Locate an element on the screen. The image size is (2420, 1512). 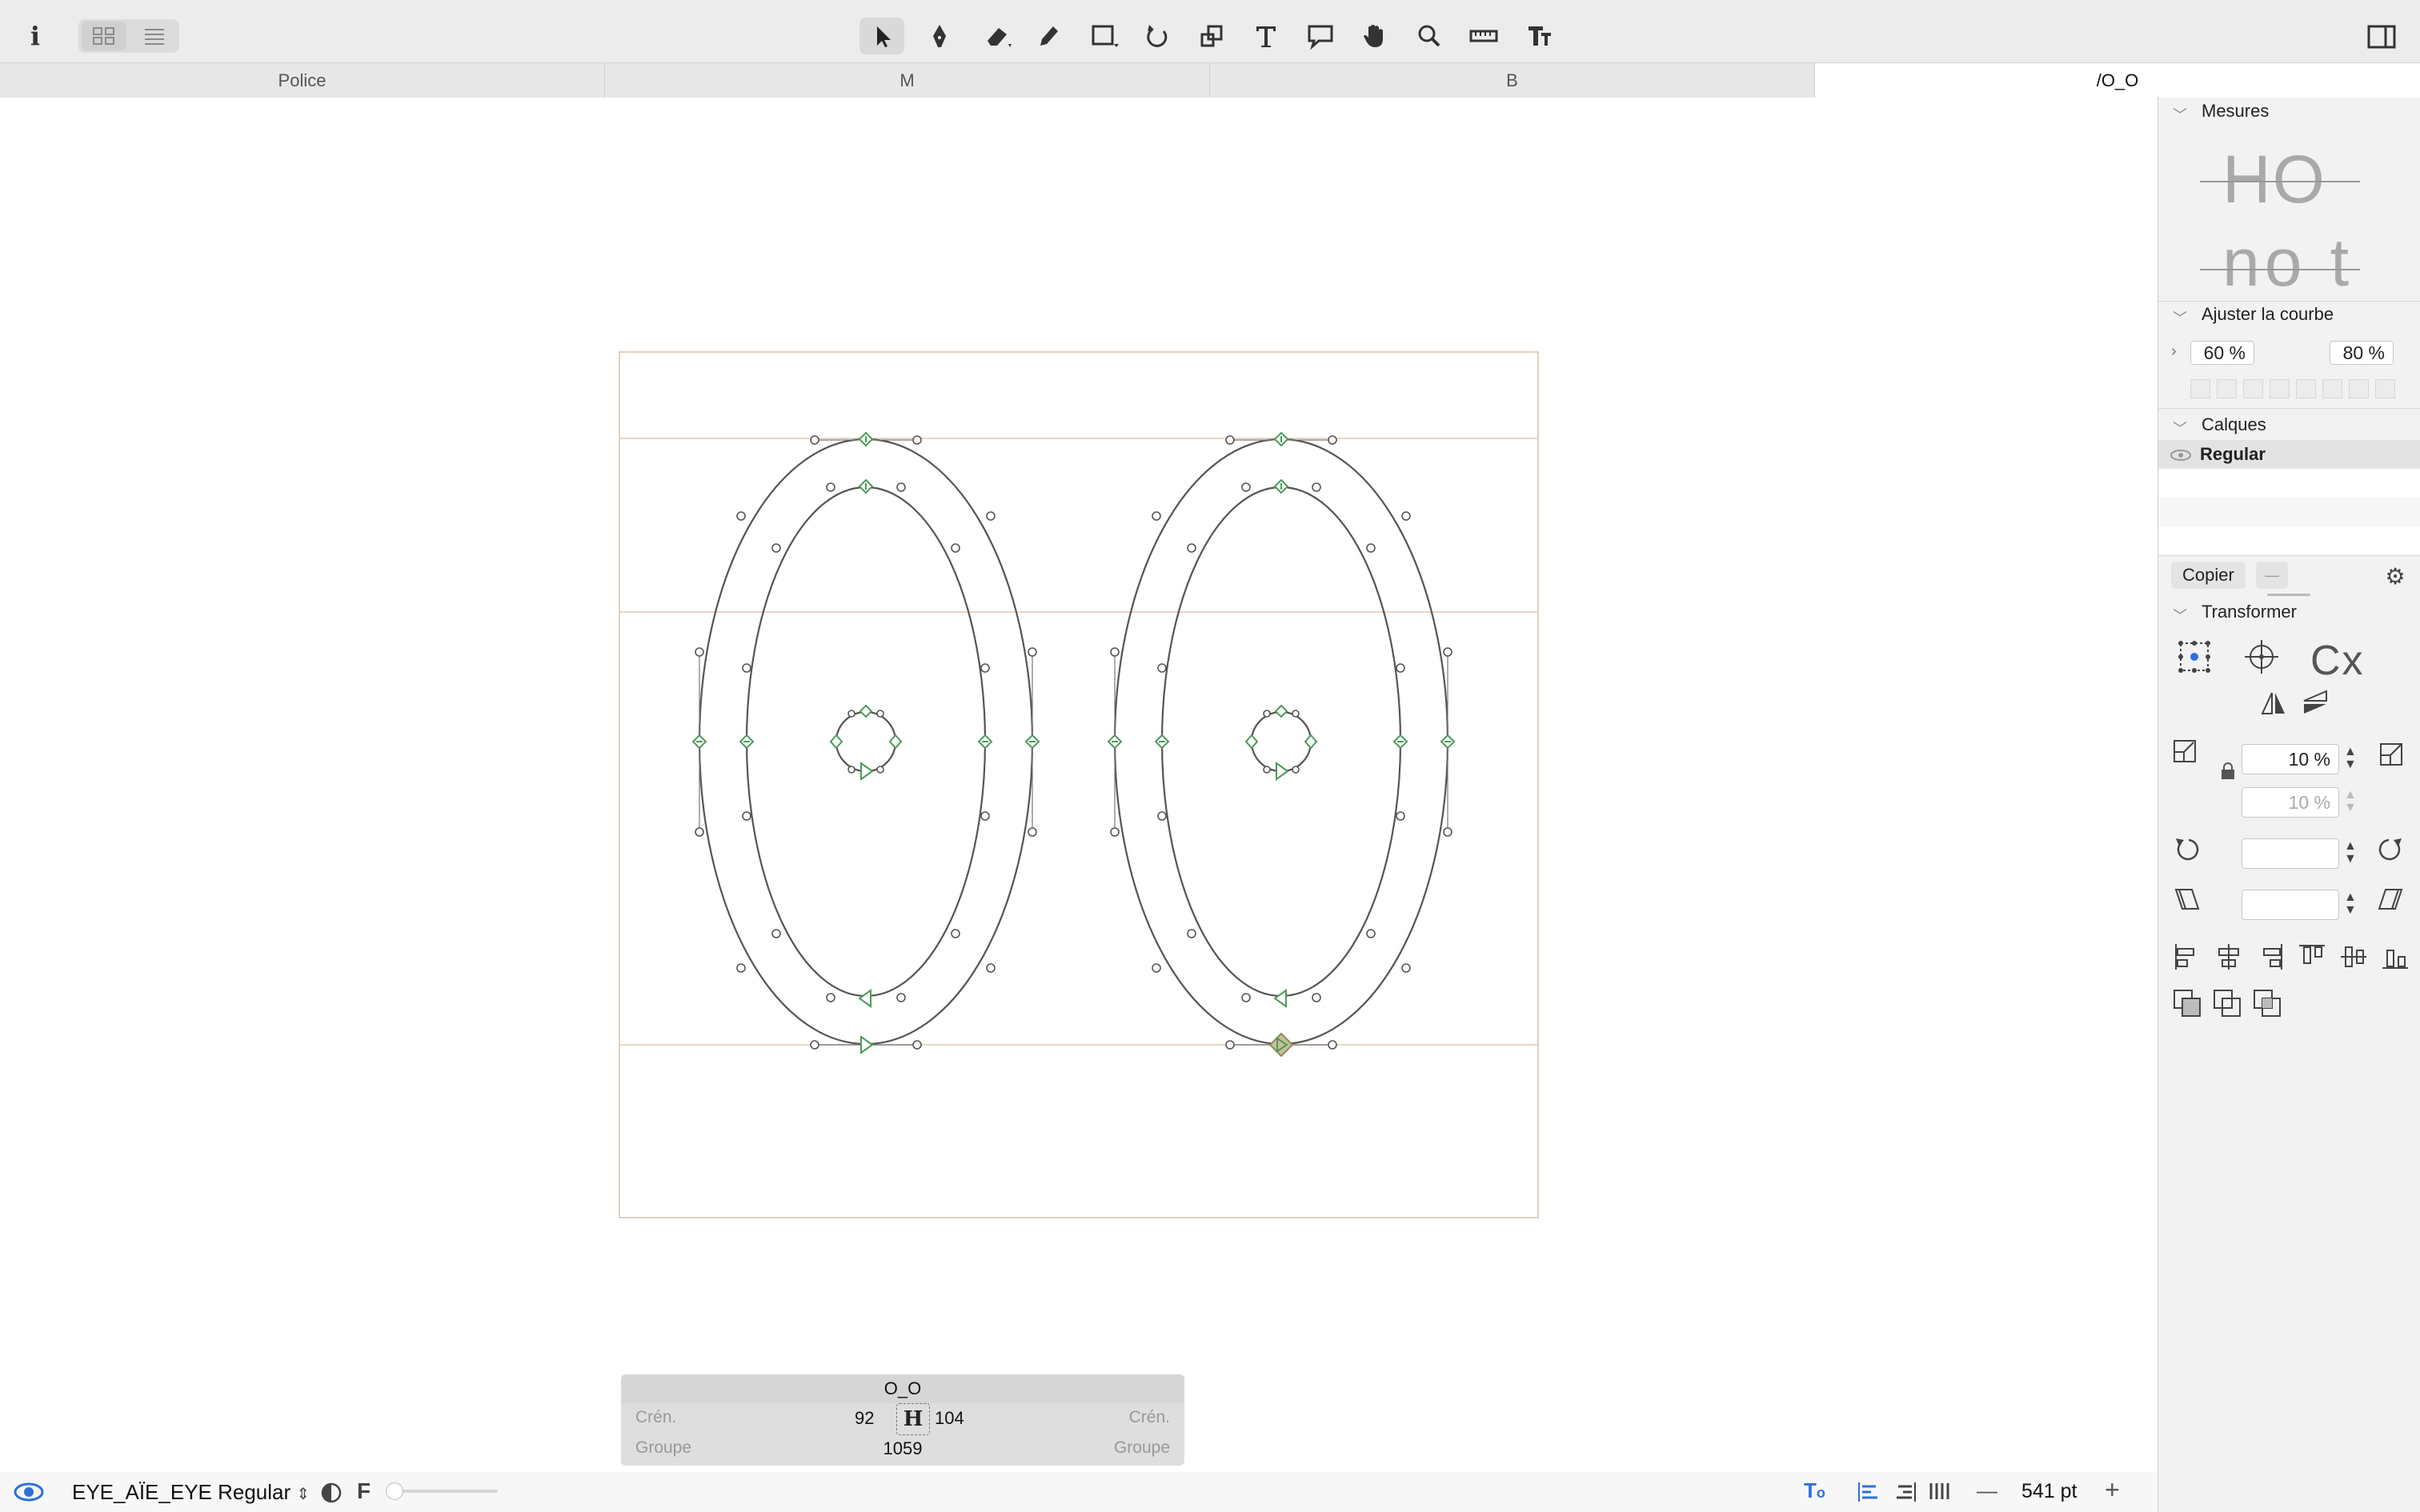
layer-row: Regular is located at coordinates (2289, 454).